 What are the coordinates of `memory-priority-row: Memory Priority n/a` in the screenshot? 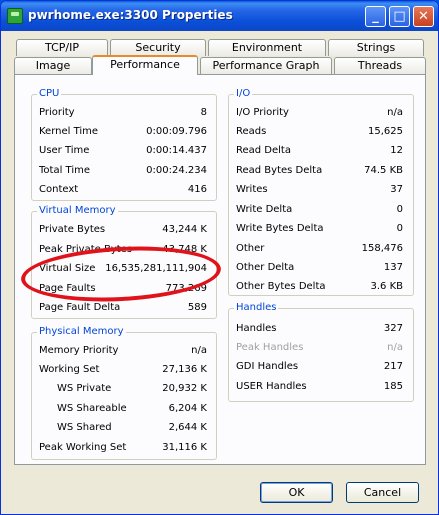 It's located at (123, 351).